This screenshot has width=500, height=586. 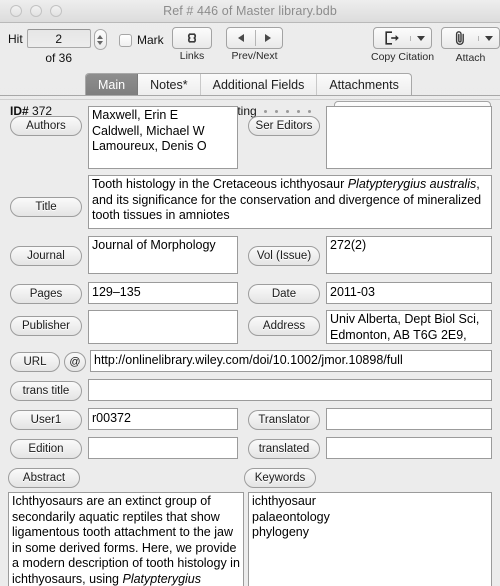 What do you see at coordinates (290, 390) in the screenshot?
I see `trans-title-field` at bounding box center [290, 390].